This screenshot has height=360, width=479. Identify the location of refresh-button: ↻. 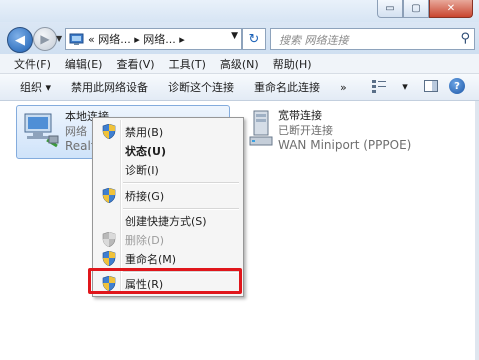
(254, 39).